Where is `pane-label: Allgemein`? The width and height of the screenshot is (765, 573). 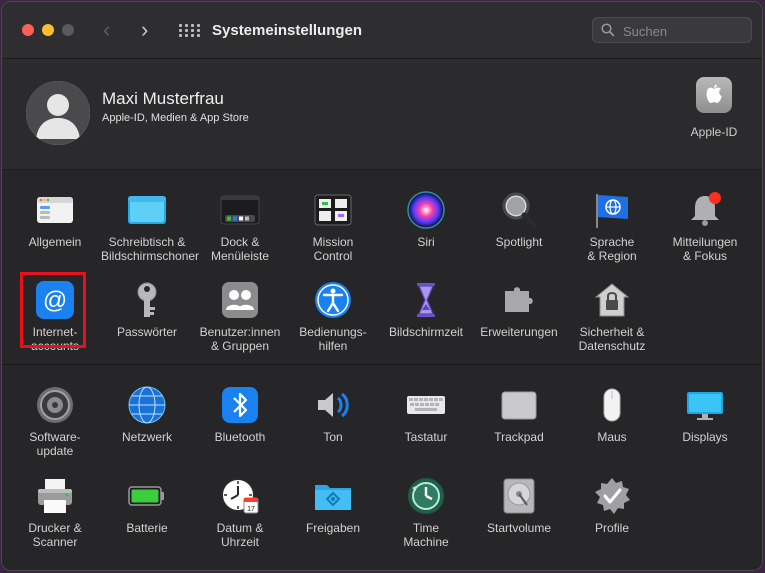
pane-label: Allgemein is located at coordinates (55, 242).